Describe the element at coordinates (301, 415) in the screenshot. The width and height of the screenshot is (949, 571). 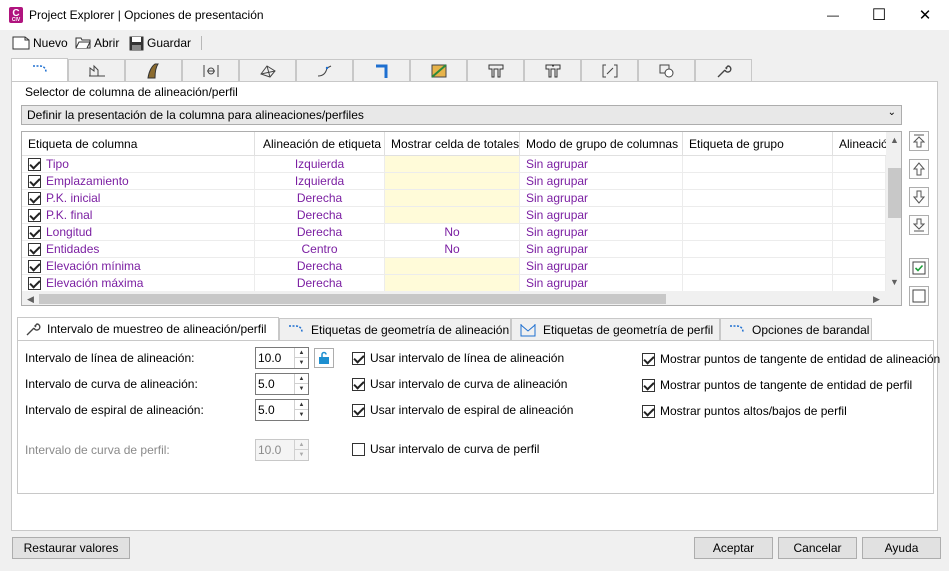
I see `decrement-icon: ▼` at that location.